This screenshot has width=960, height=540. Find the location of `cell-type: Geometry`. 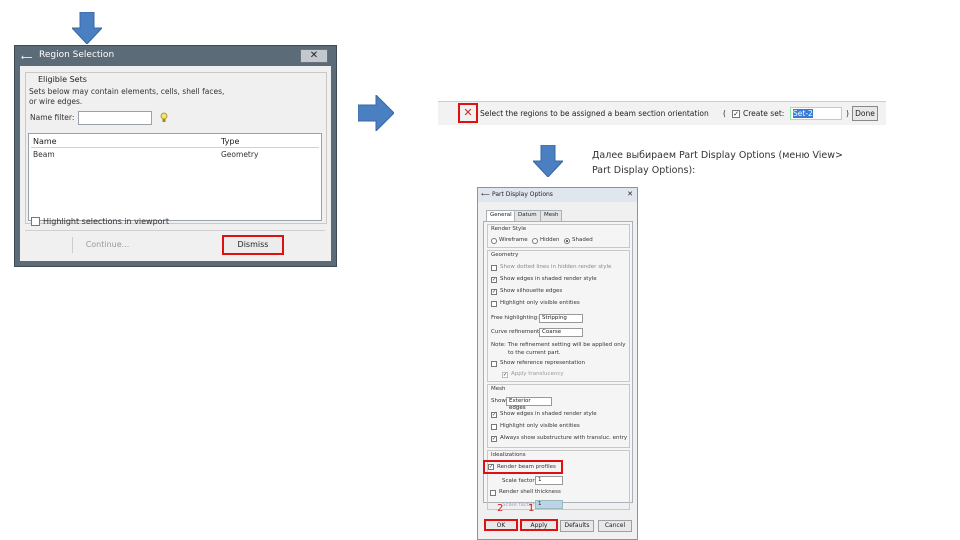

cell-type: Geometry is located at coordinates (240, 154).